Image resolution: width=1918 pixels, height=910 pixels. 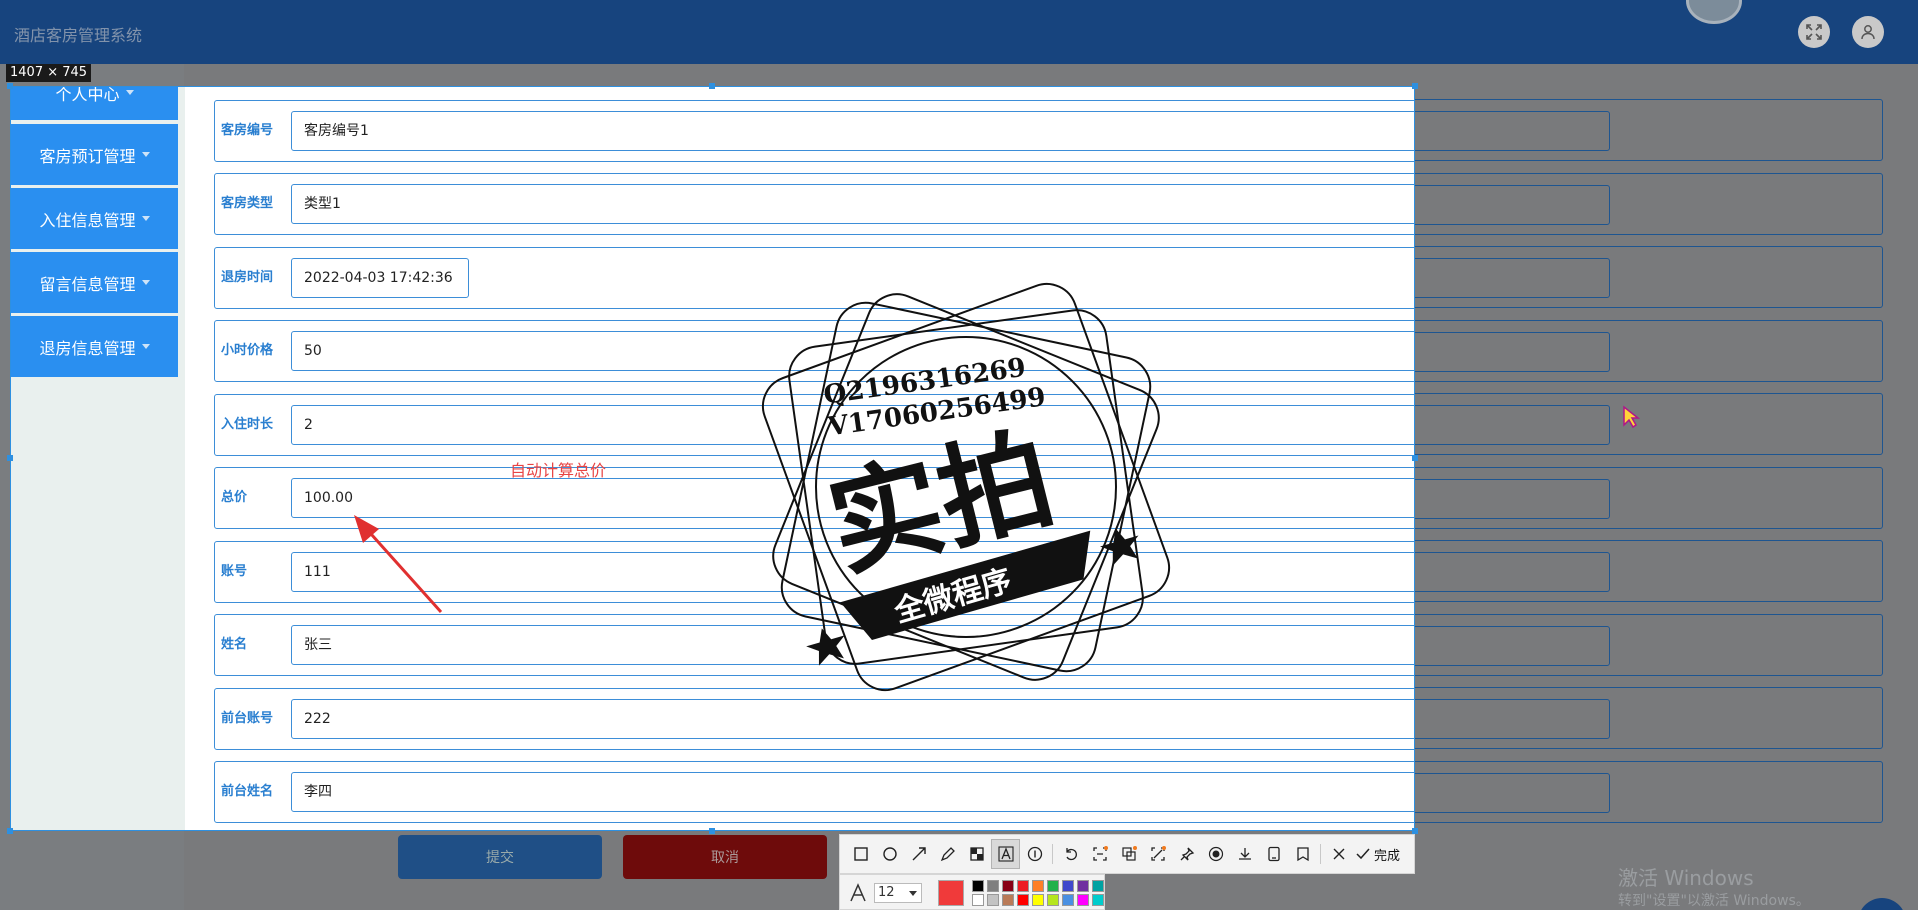 What do you see at coordinates (725, 857) in the screenshot?
I see `cancel-button: 取消` at bounding box center [725, 857].